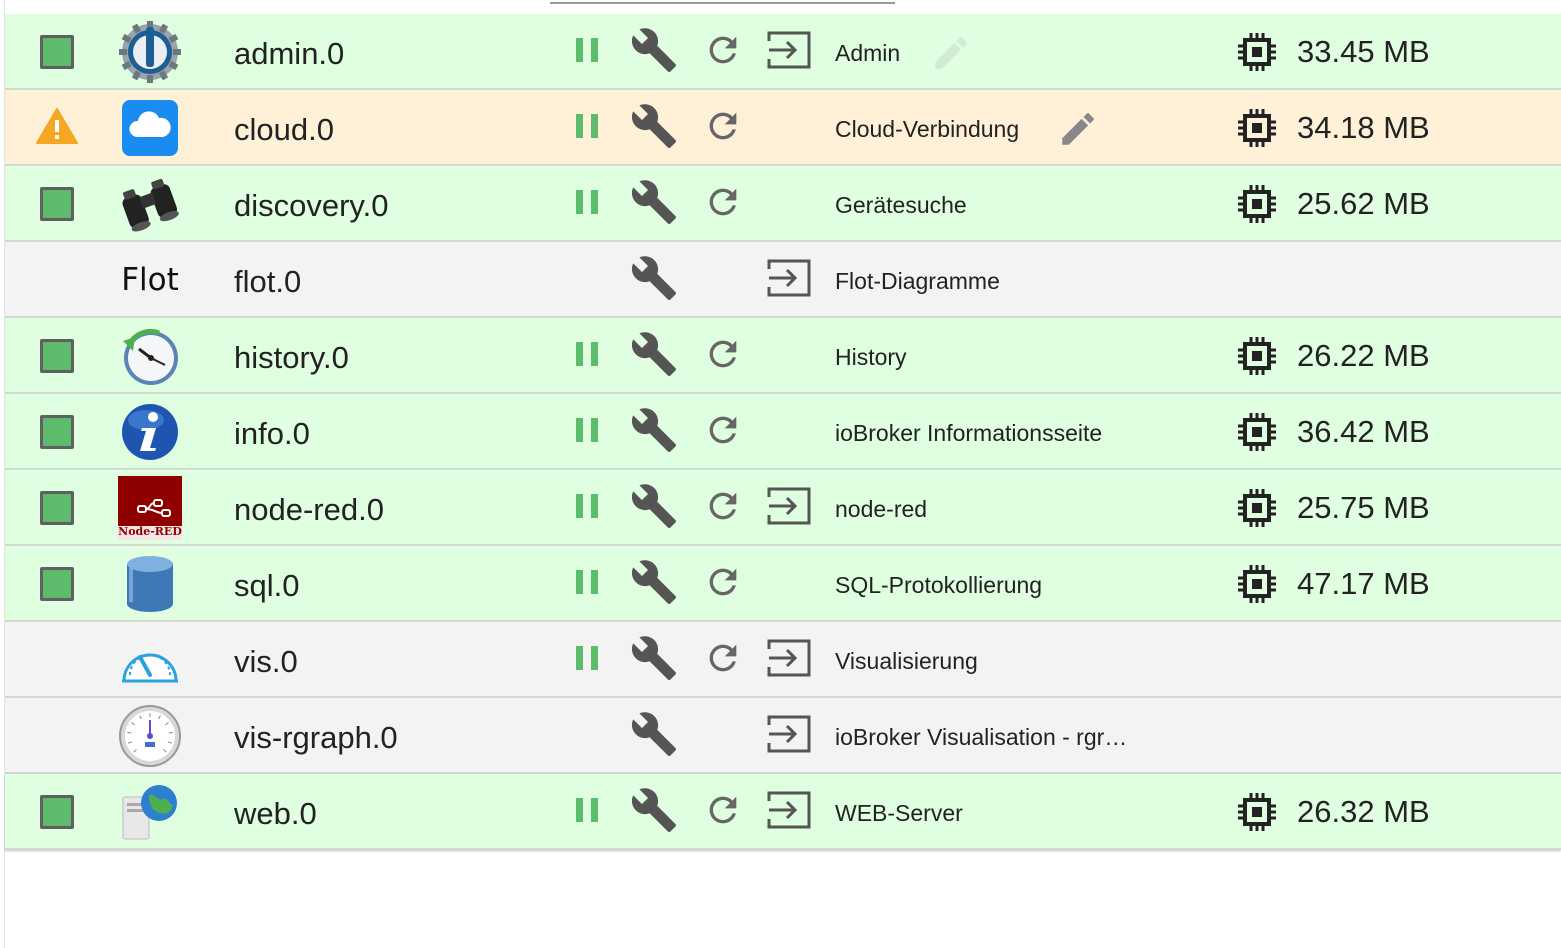 The width and height of the screenshot is (1561, 948). What do you see at coordinates (1363, 355) in the screenshot?
I see `memory-usage: 26.22 MB` at bounding box center [1363, 355].